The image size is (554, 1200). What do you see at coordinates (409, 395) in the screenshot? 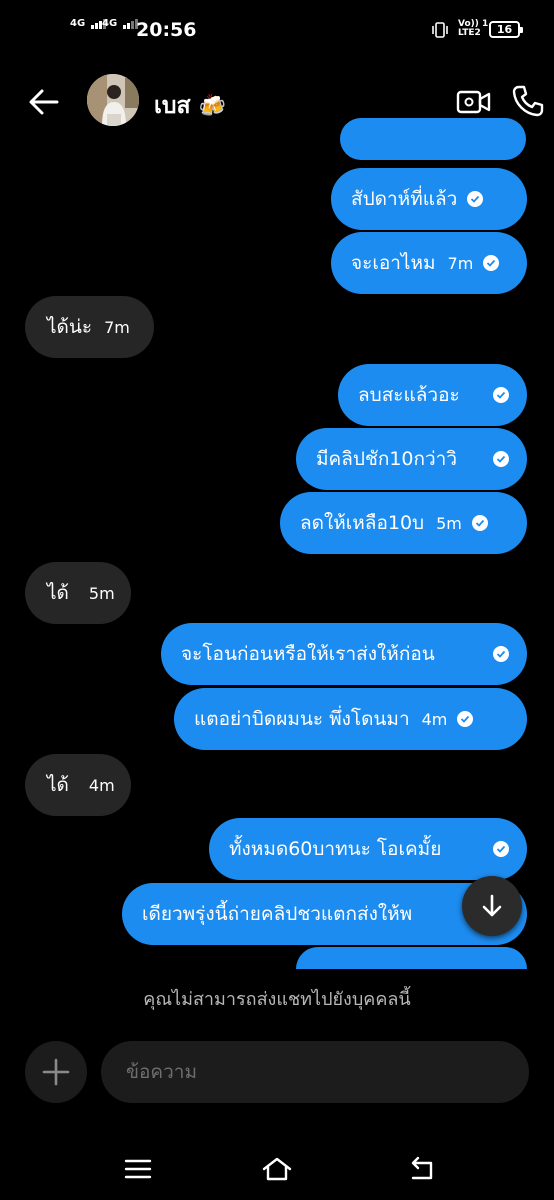
I see `message-text: ลบสะแล้วอะ` at bounding box center [409, 395].